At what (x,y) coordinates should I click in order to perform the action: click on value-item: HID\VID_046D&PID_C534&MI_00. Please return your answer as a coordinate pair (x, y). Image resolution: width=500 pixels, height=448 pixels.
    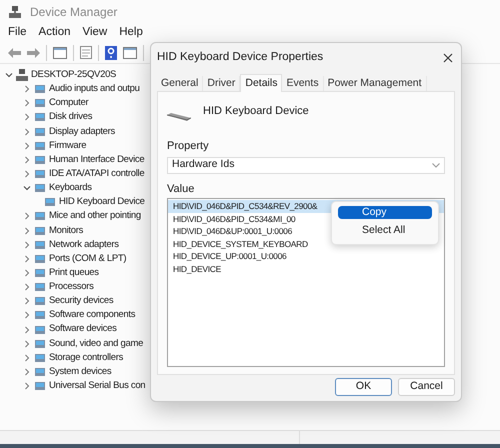
    Looking at the image, I should click on (234, 218).